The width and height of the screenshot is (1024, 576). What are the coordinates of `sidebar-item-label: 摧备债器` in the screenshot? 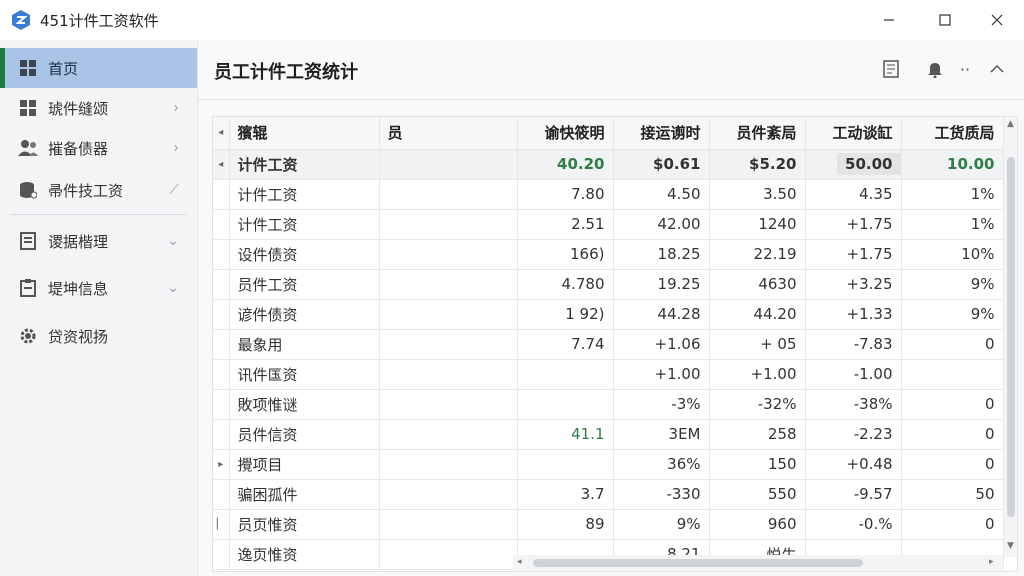 It's located at (78, 148).